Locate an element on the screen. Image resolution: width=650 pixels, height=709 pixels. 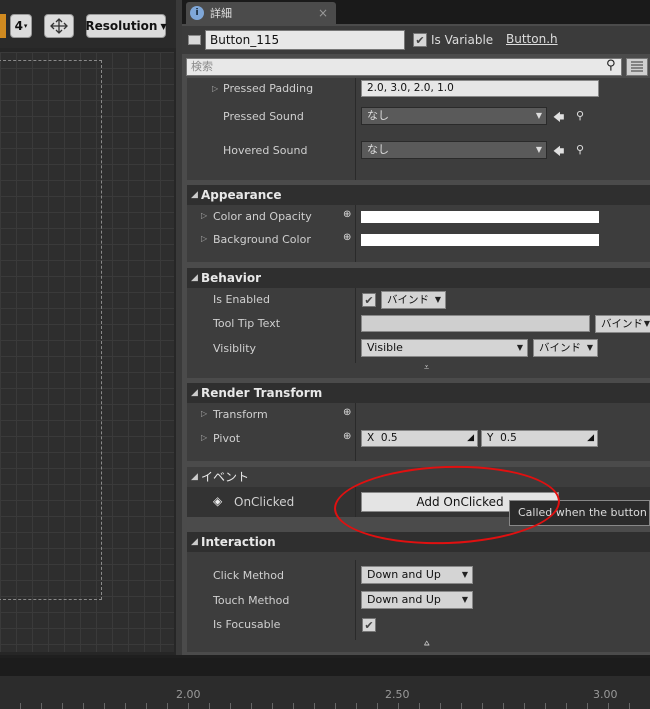
touch-method-value: Down and Up is located at coordinates (404, 599).